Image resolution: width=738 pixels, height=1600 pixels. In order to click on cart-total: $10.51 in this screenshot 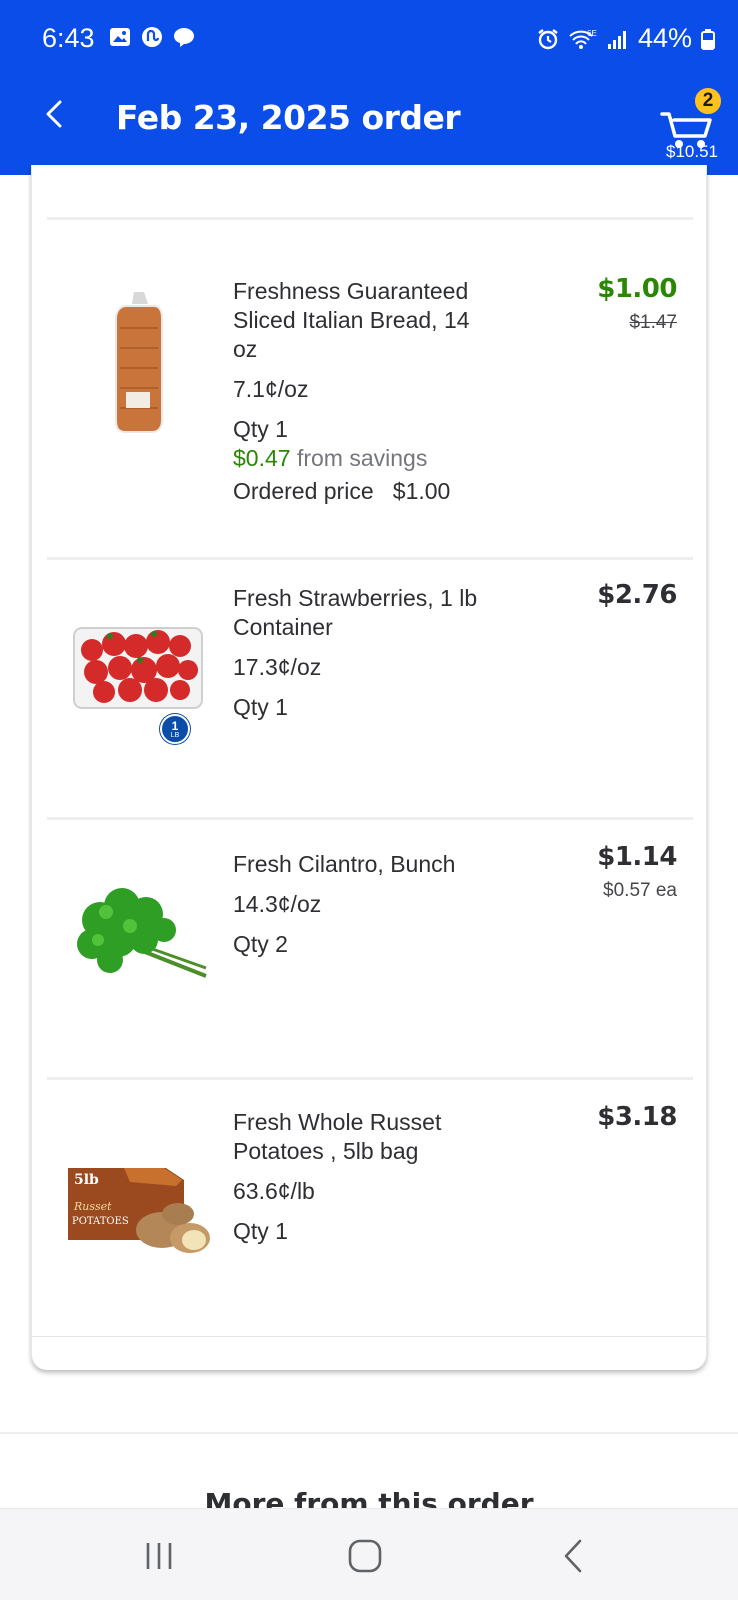, I will do `click(692, 152)`.